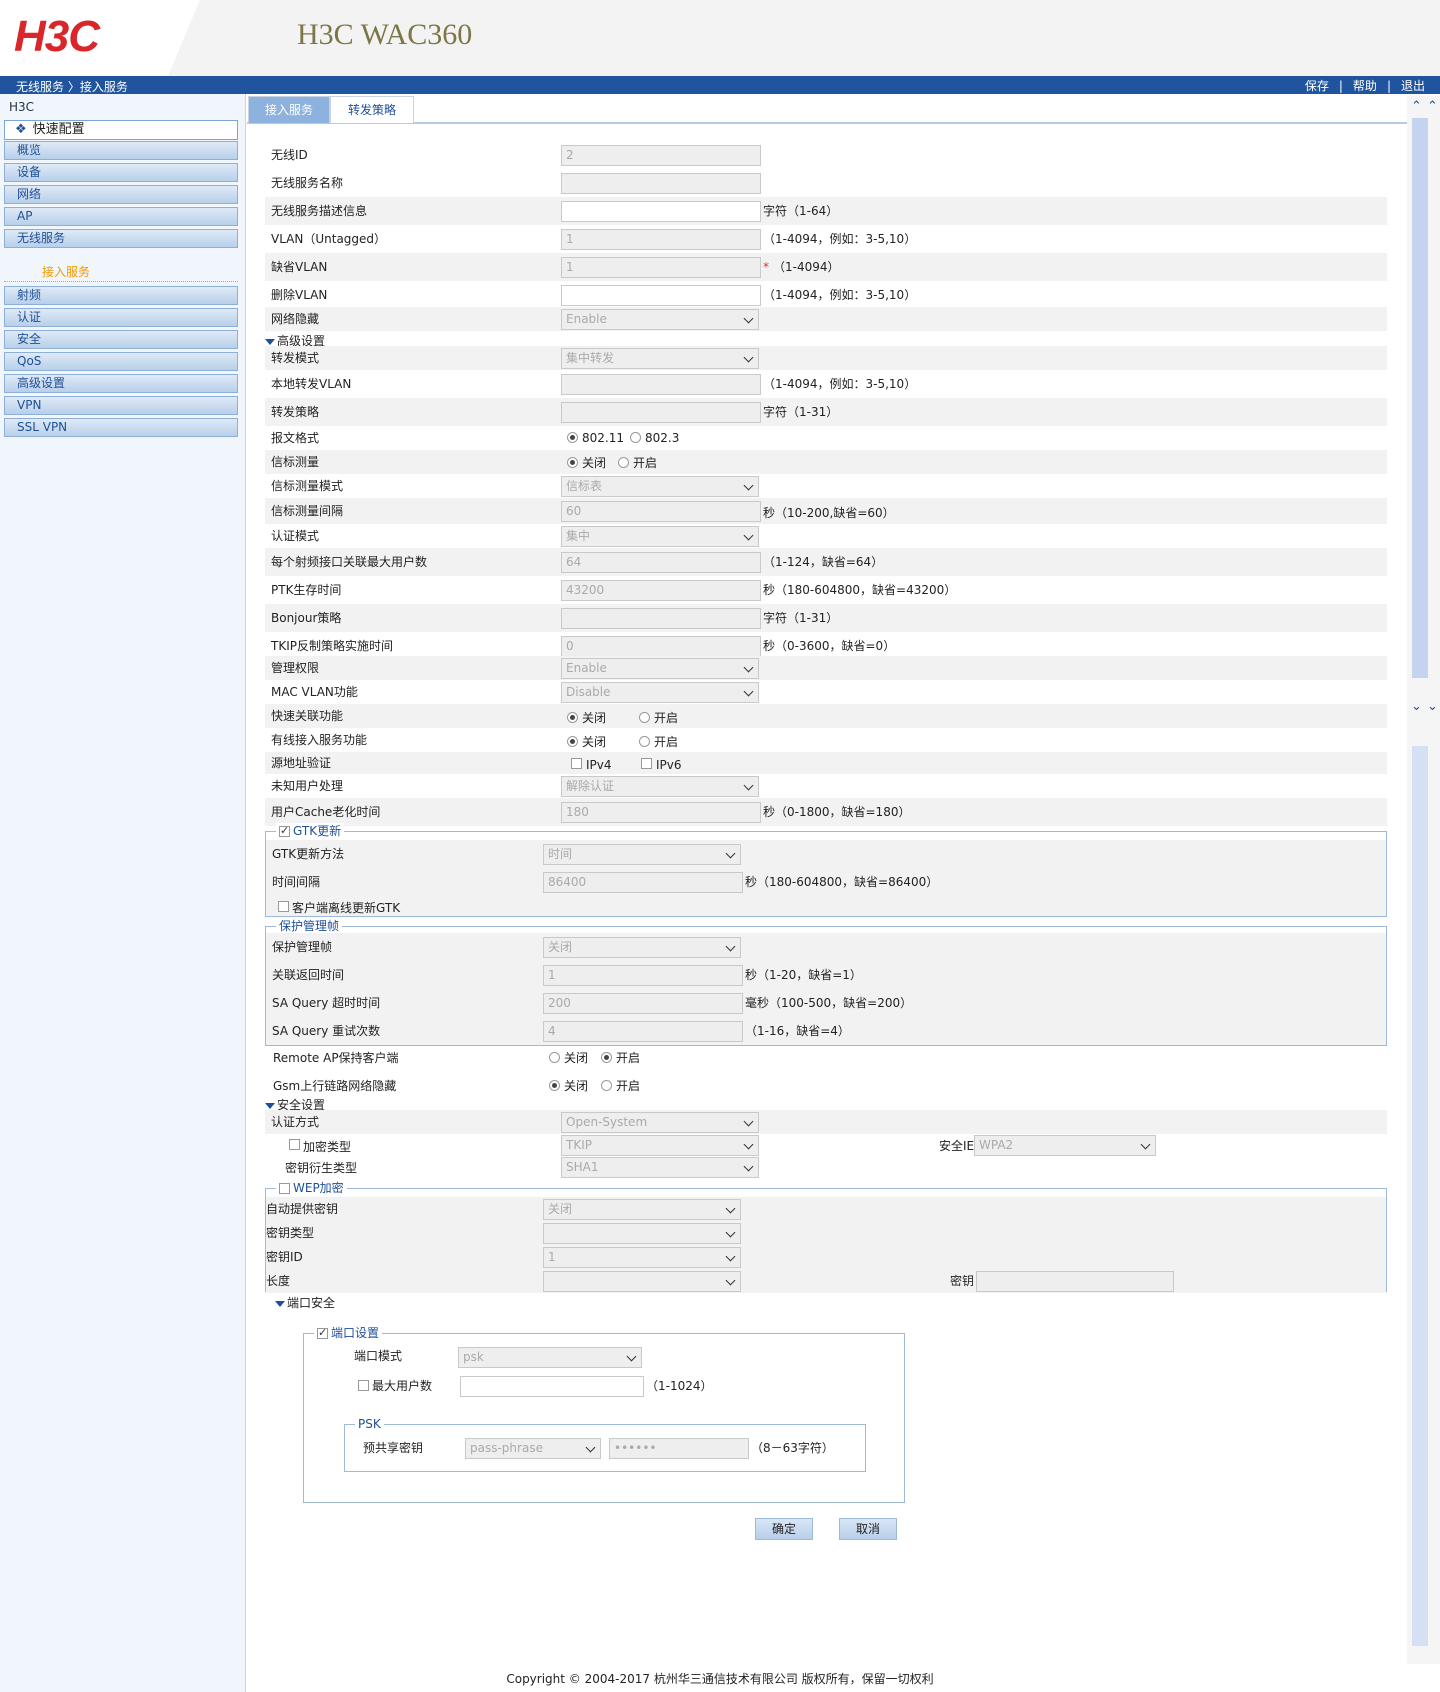 The width and height of the screenshot is (1440, 1692). What do you see at coordinates (1075, 1281) in the screenshot?
I see `wep-key-input` at bounding box center [1075, 1281].